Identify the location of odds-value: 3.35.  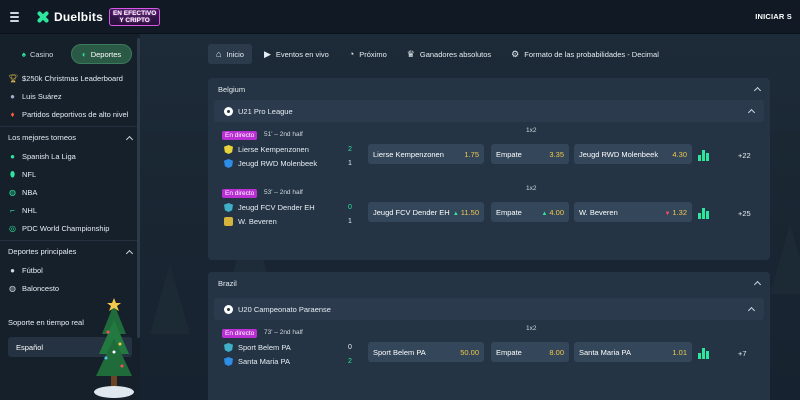
(556, 154).